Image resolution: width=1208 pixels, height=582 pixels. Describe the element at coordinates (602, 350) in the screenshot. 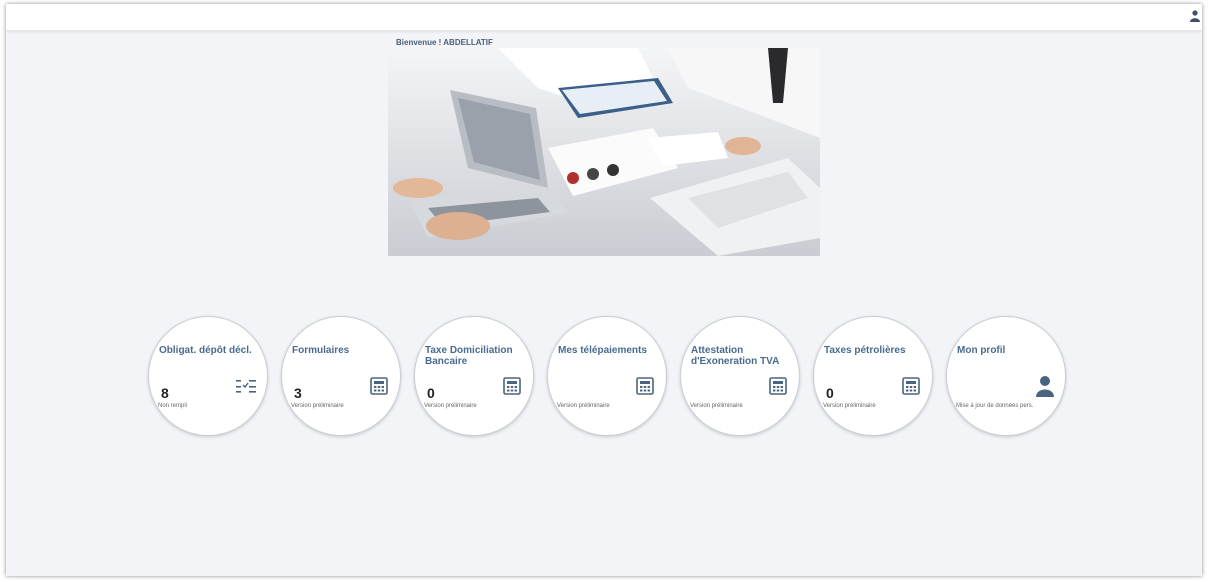

I see `tile-title: Mes télépaiements` at that location.